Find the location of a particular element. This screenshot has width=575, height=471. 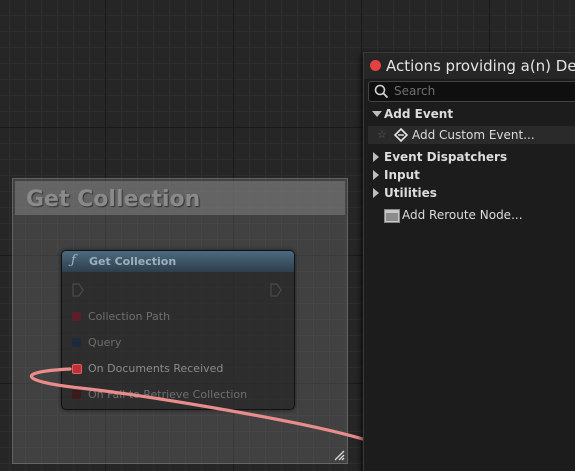

category-label: Utilities is located at coordinates (410, 193).